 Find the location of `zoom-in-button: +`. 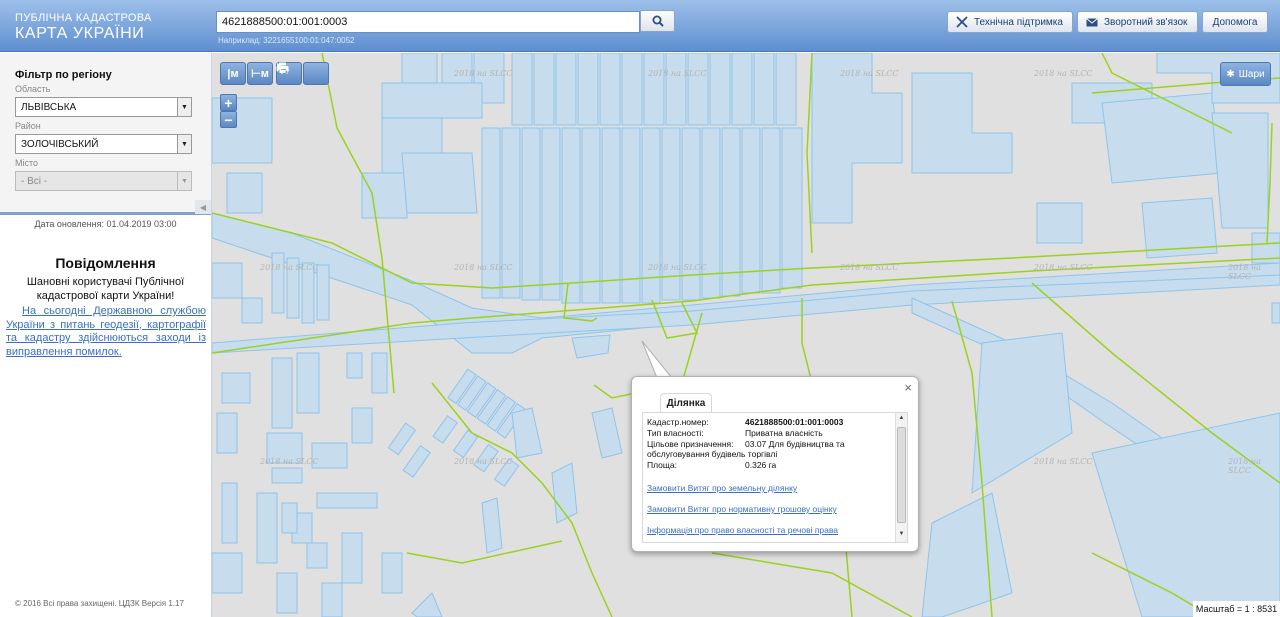

zoom-in-button: + is located at coordinates (228, 102).